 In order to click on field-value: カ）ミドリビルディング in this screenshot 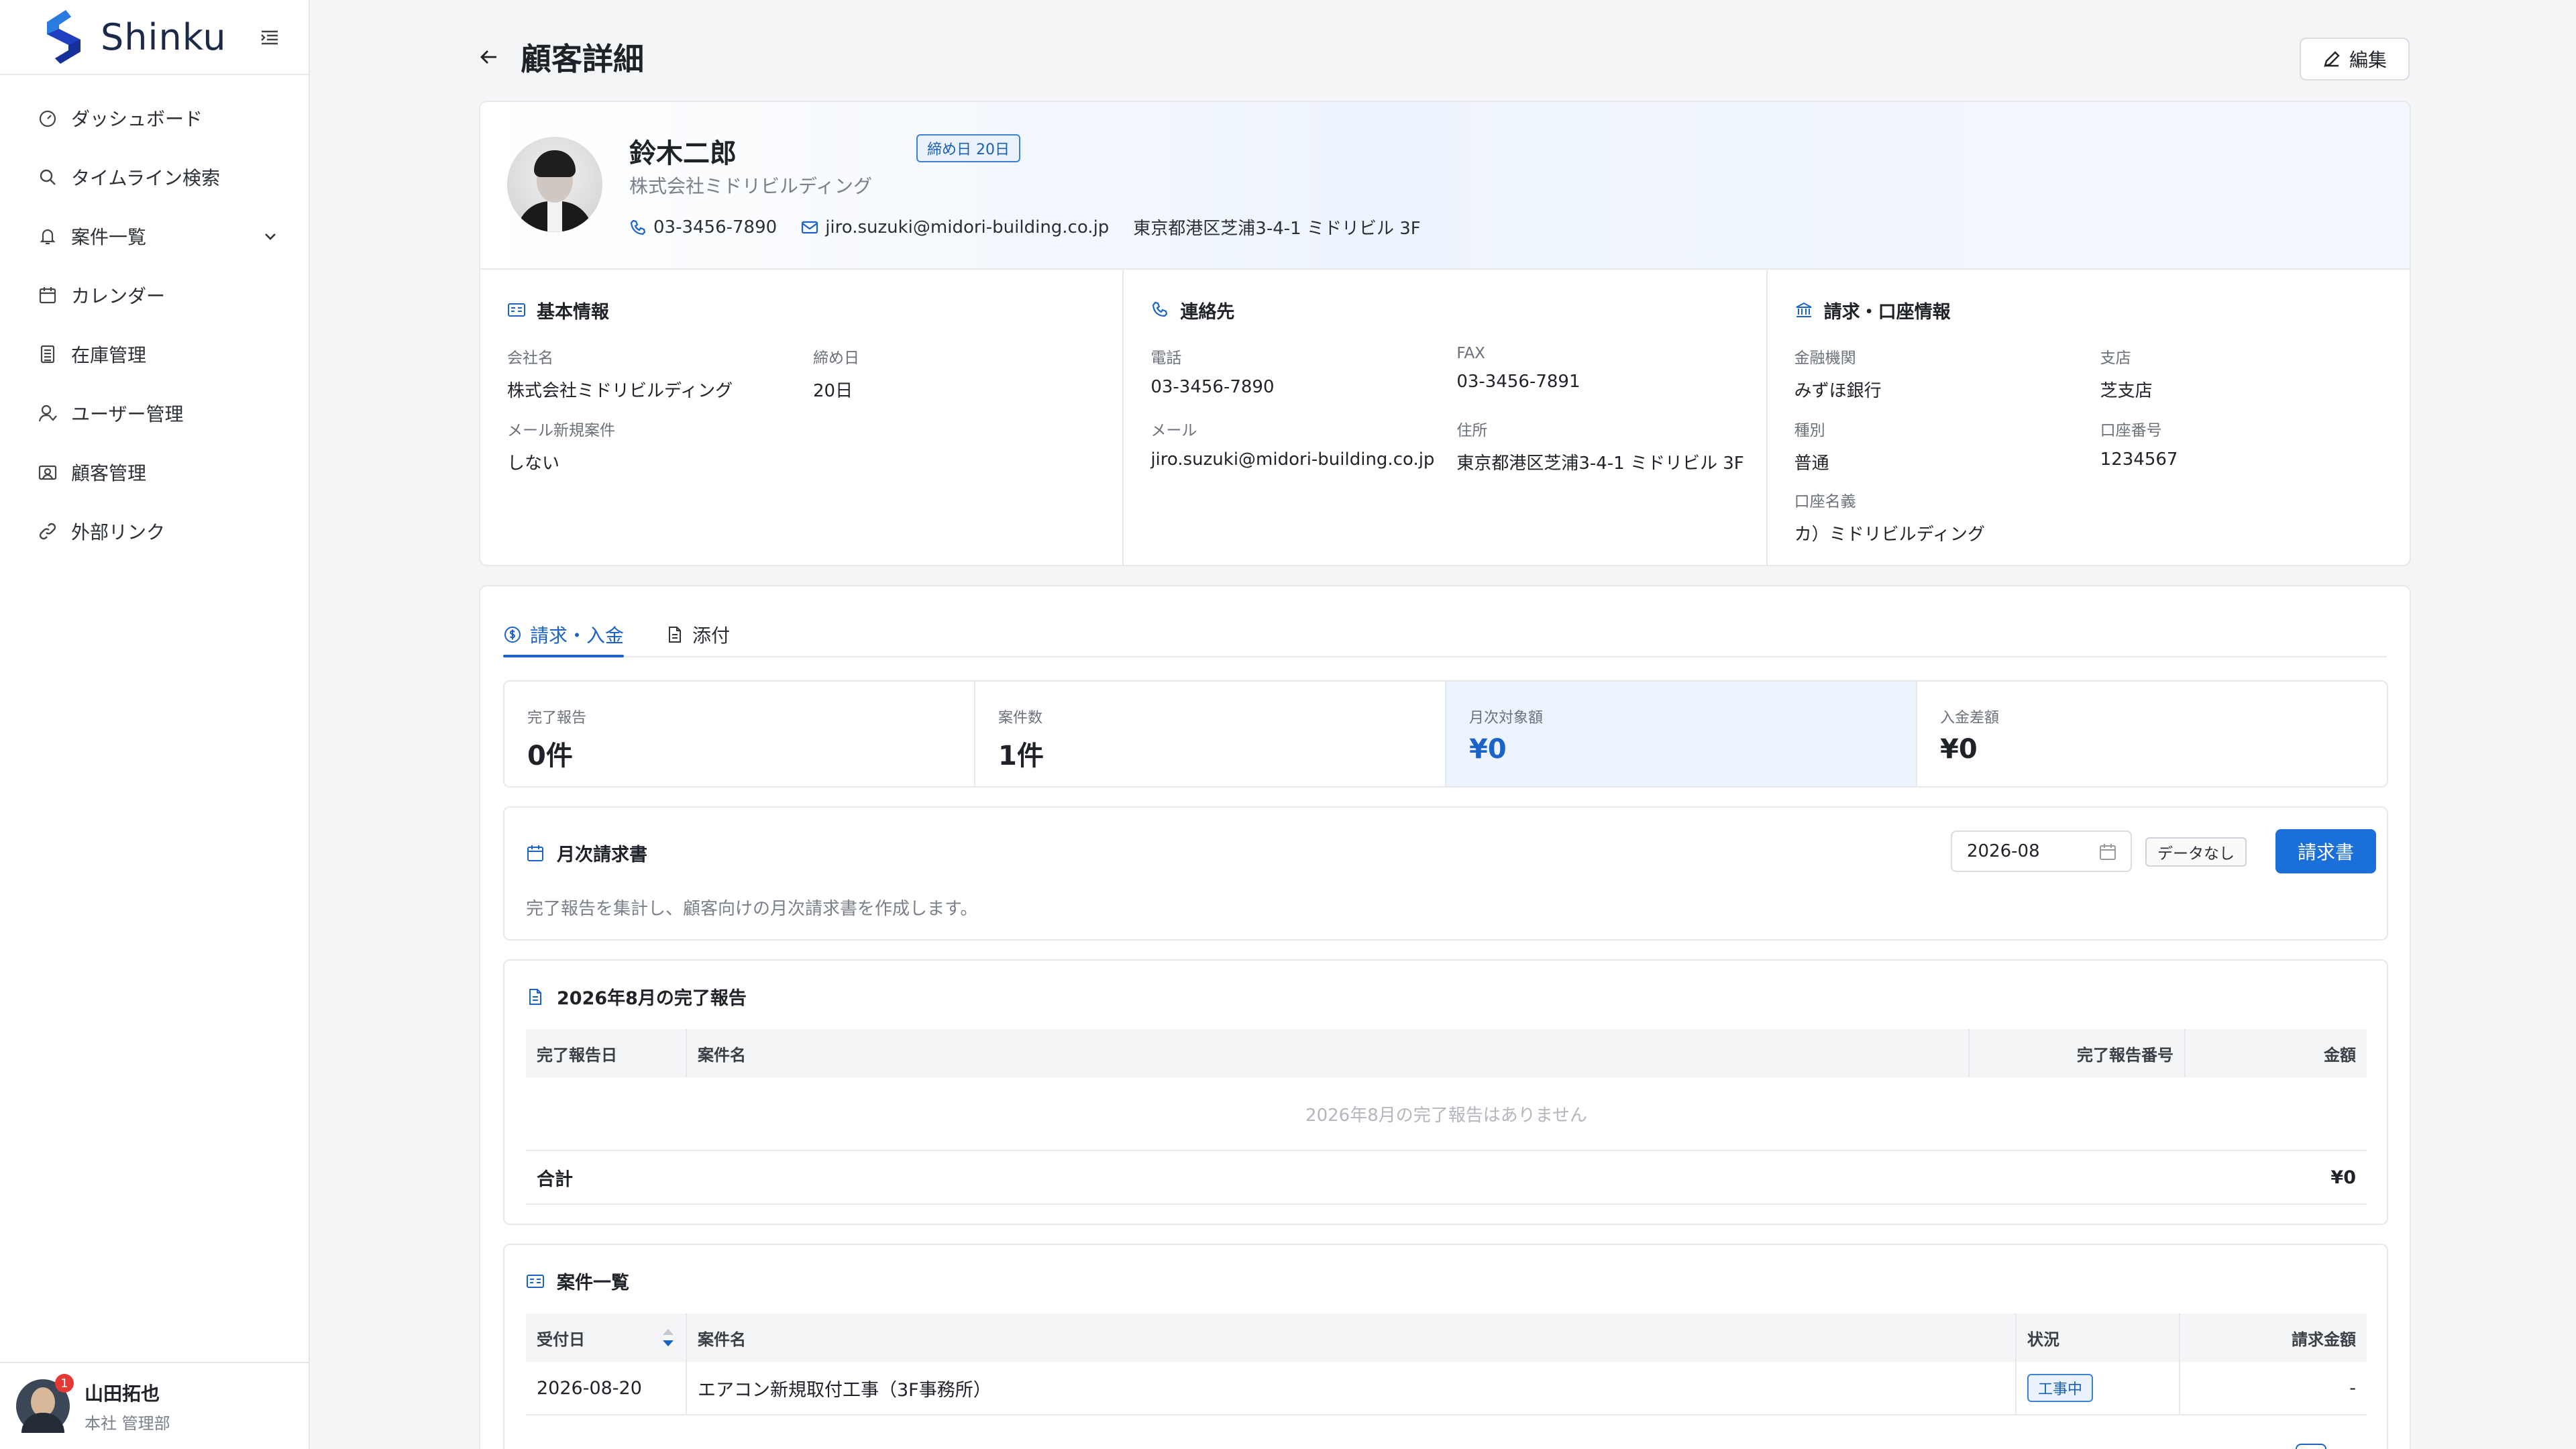, I will do `click(1889, 535)`.